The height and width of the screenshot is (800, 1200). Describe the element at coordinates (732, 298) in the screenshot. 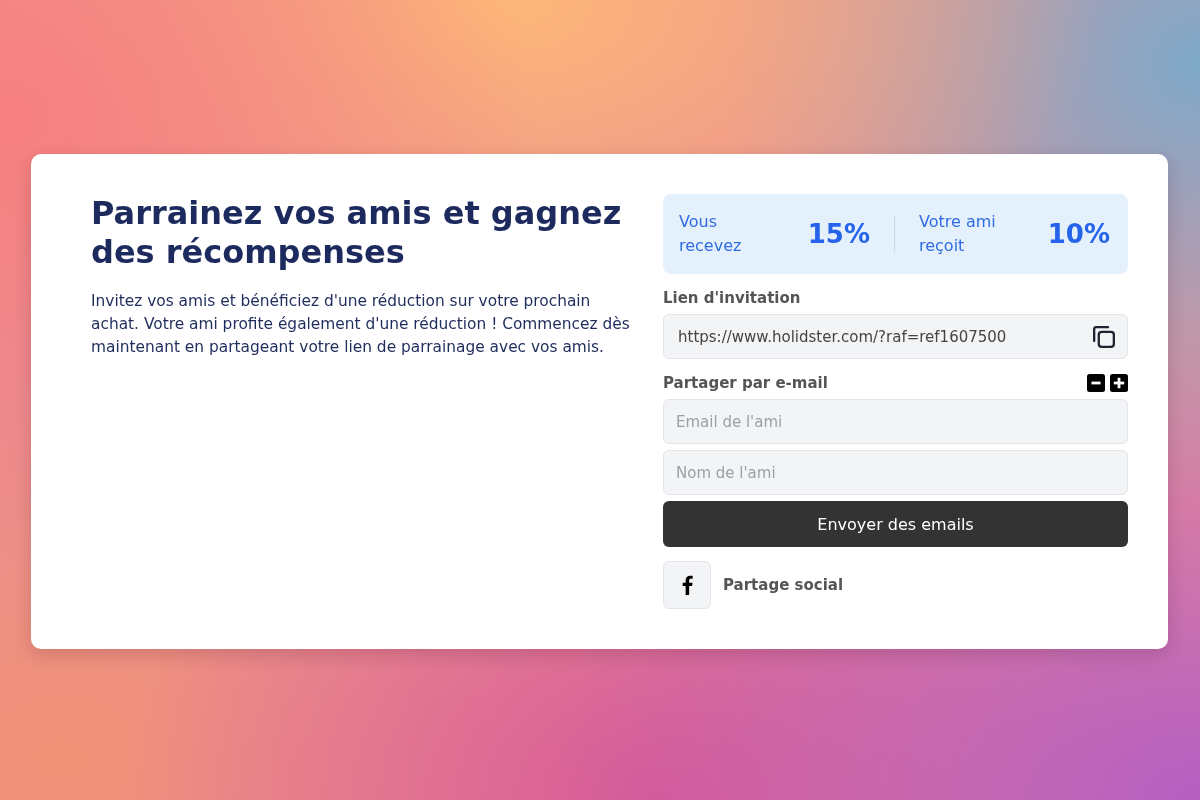

I see `section-label: Lien d'invitation` at that location.